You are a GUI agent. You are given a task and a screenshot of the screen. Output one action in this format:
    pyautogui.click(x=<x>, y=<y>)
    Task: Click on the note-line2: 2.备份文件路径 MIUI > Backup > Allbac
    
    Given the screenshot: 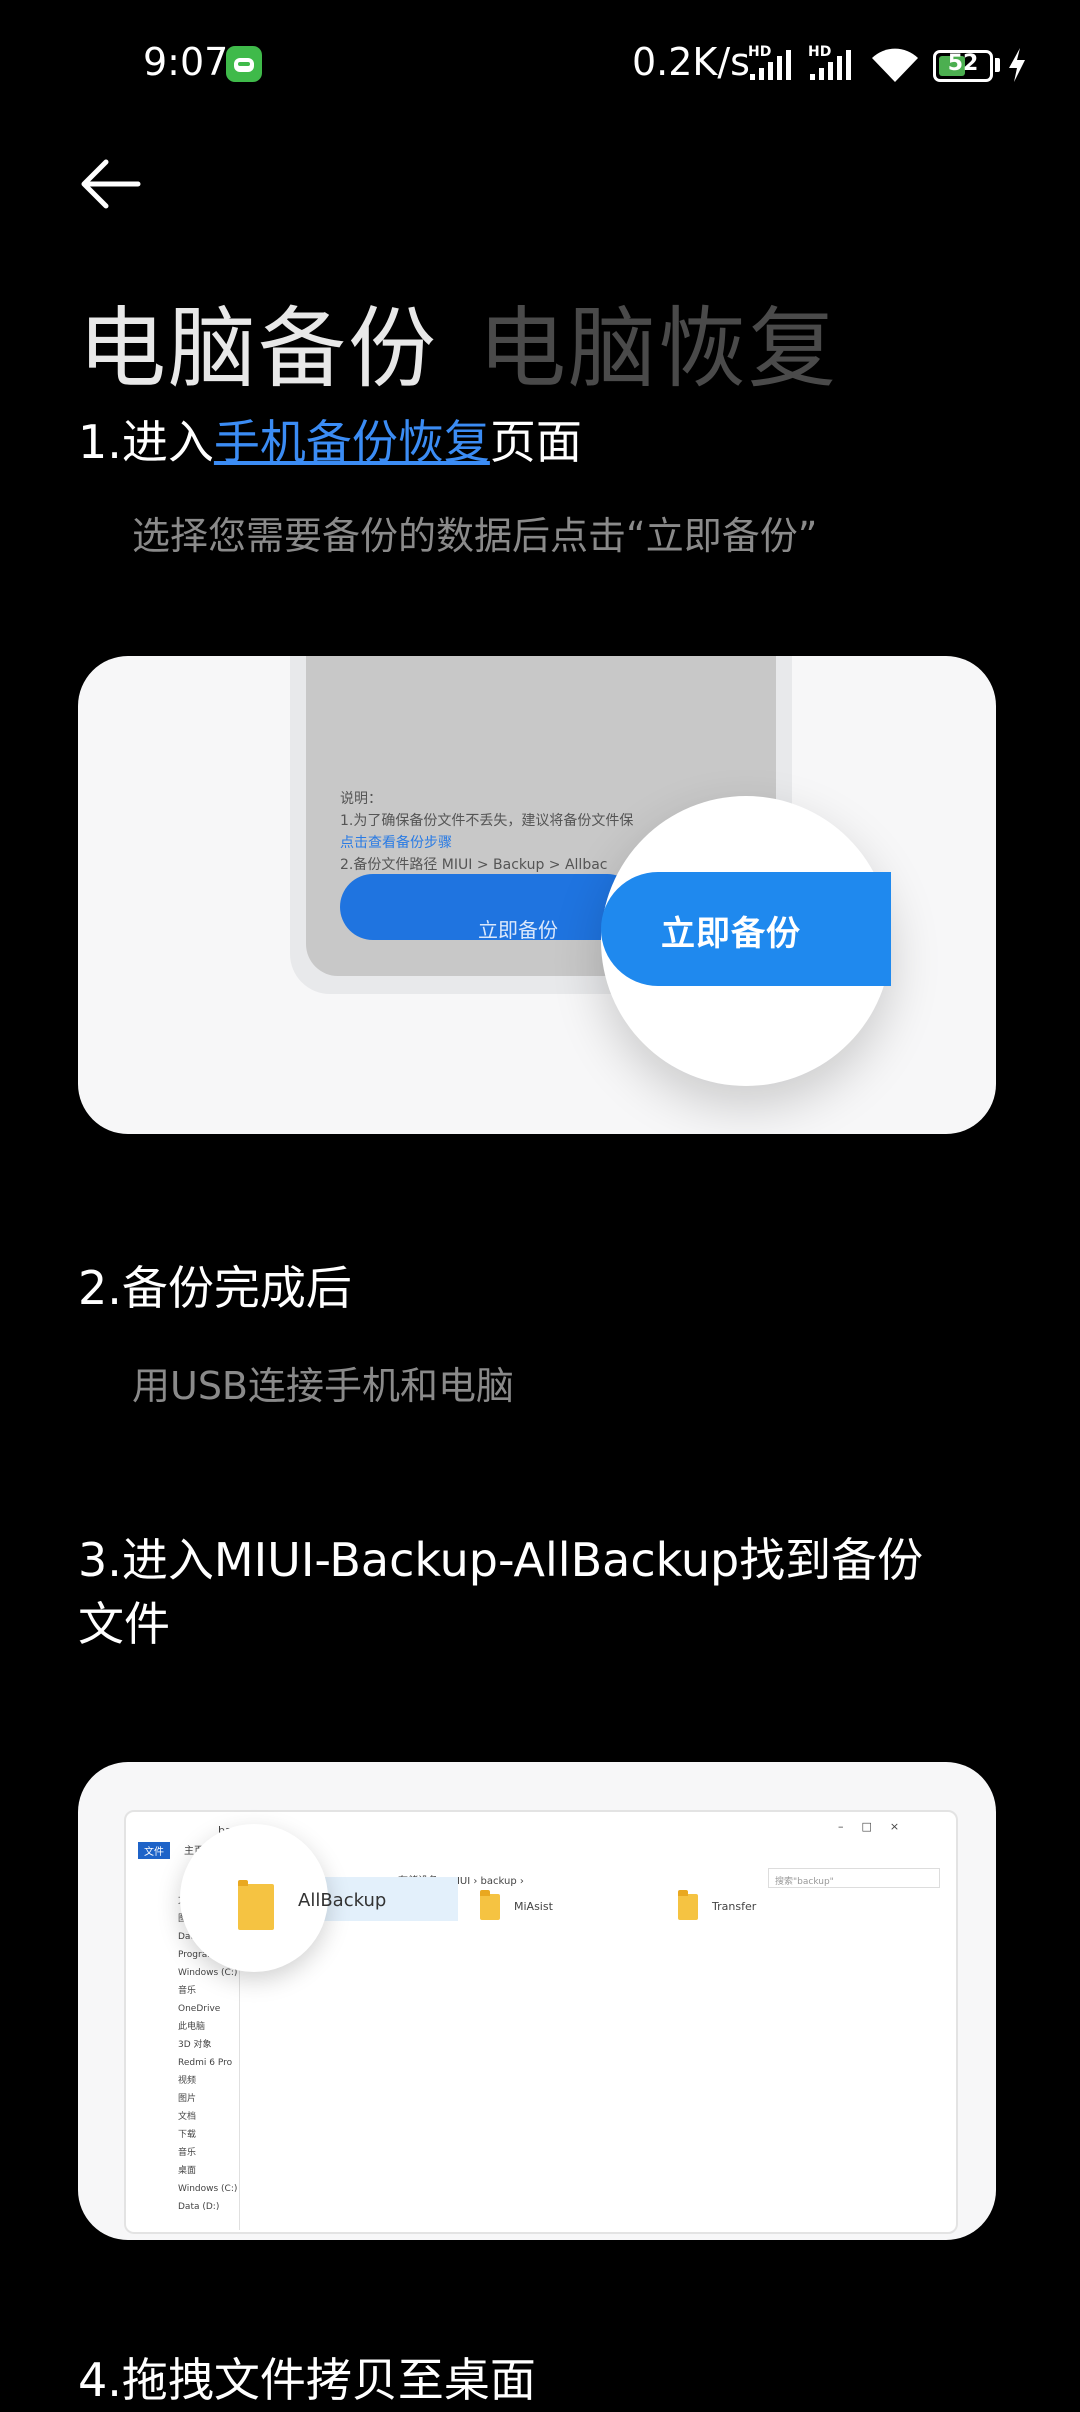 What is the action you would take?
    pyautogui.click(x=474, y=865)
    